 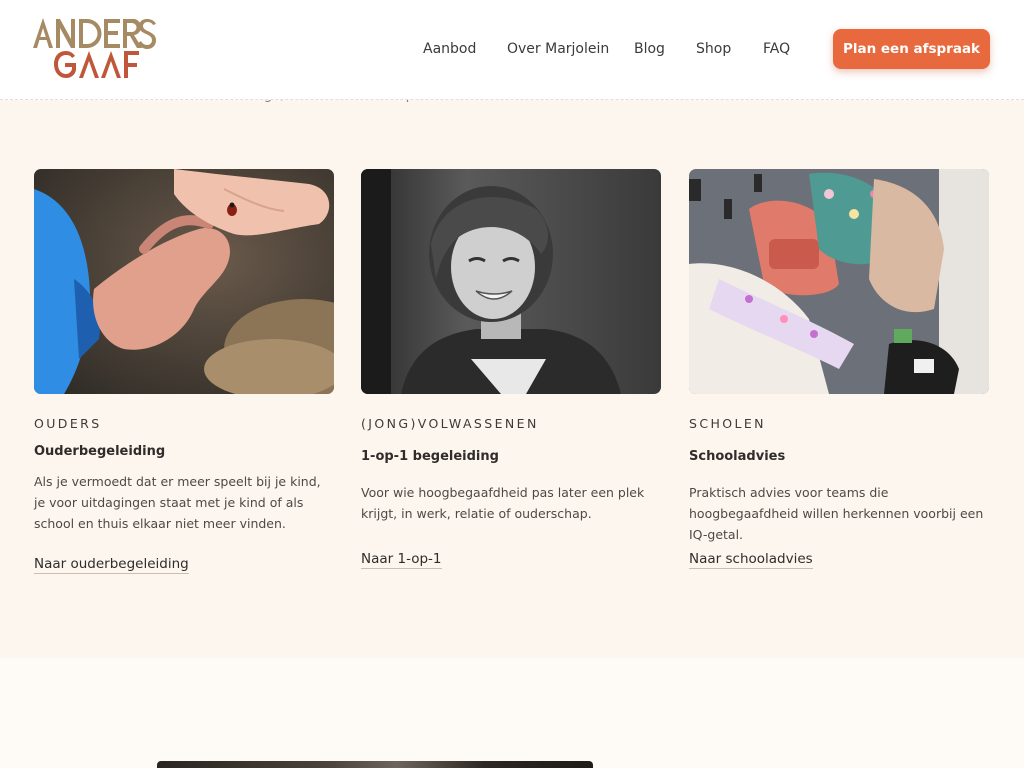 I want to click on nav-over-marjolein: Over Marjolein, so click(x=558, y=49).